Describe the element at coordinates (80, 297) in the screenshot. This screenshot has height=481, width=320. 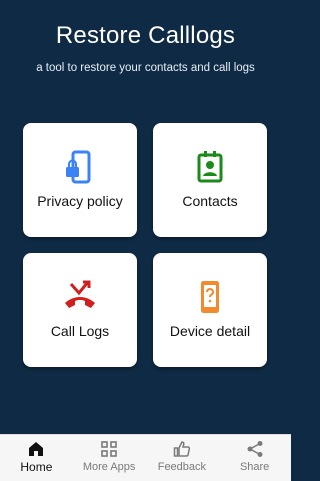
I see `missed-call-icon` at that location.